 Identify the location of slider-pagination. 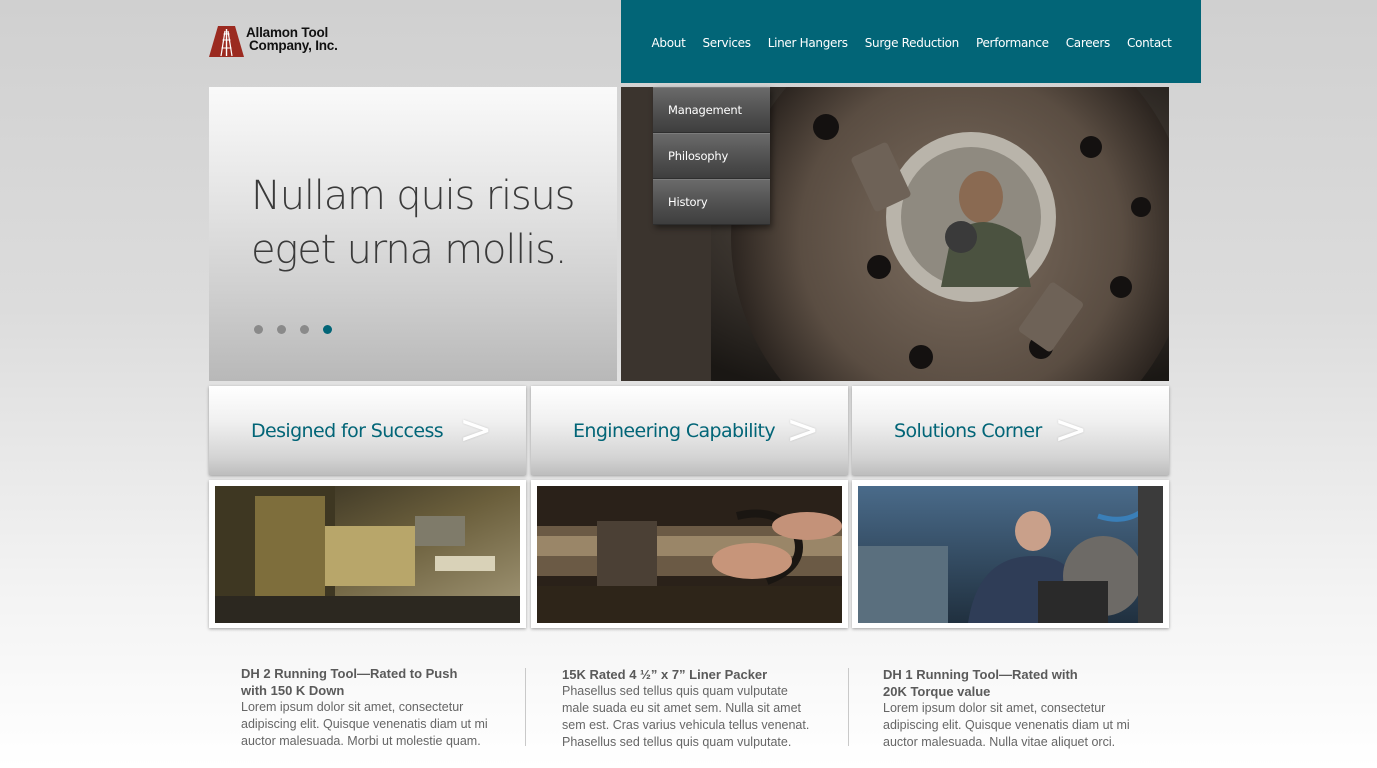
(293, 329).